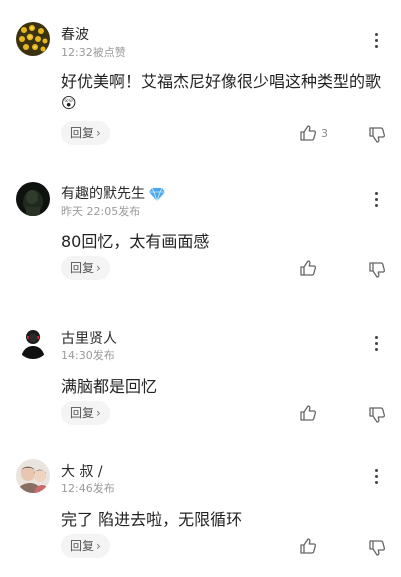 The image size is (401, 577). I want to click on comment-text: 好优美啊！艾福杰尼好像很少唱这种类型的歌, so click(221, 81).